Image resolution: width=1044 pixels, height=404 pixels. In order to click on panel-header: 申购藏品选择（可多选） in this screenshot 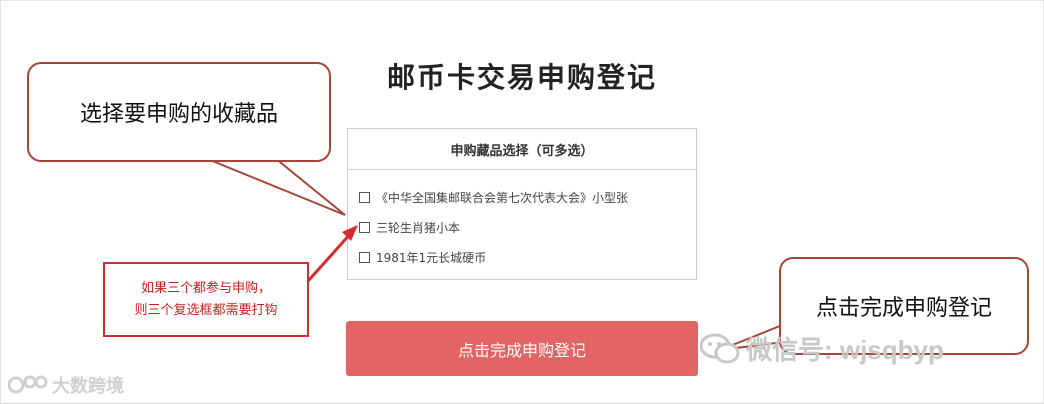, I will do `click(522, 149)`.